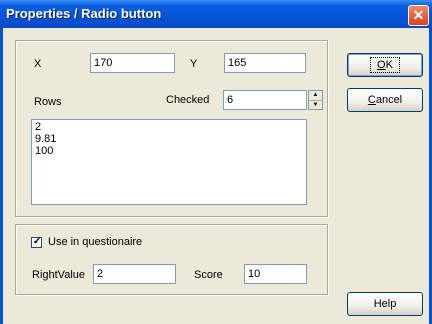 This screenshot has height=324, width=432. I want to click on right-value-input: 2, so click(134, 274).